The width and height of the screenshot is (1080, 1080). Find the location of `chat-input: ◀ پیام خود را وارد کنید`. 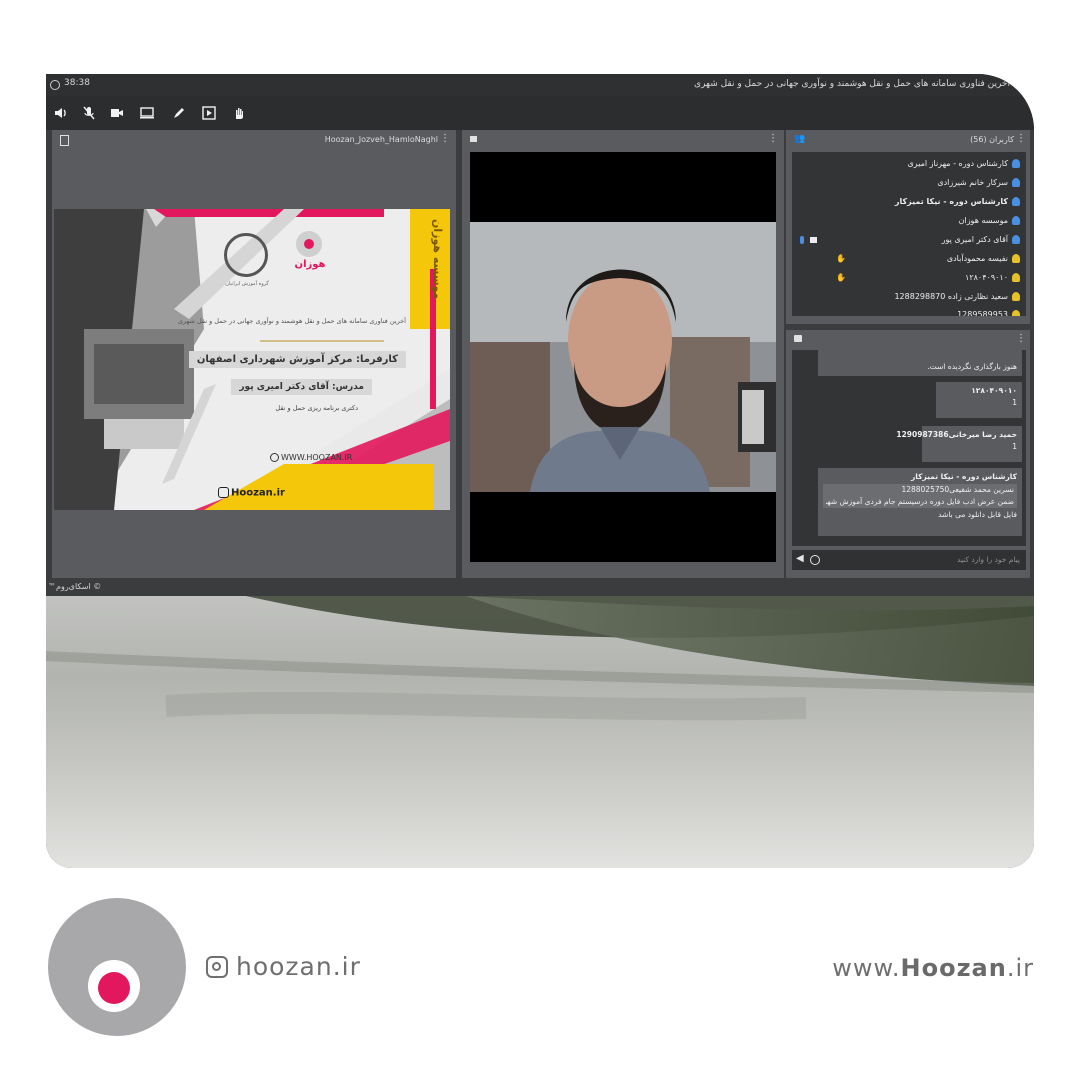

chat-input: ◀ پیام خود را وارد کنید is located at coordinates (909, 560).